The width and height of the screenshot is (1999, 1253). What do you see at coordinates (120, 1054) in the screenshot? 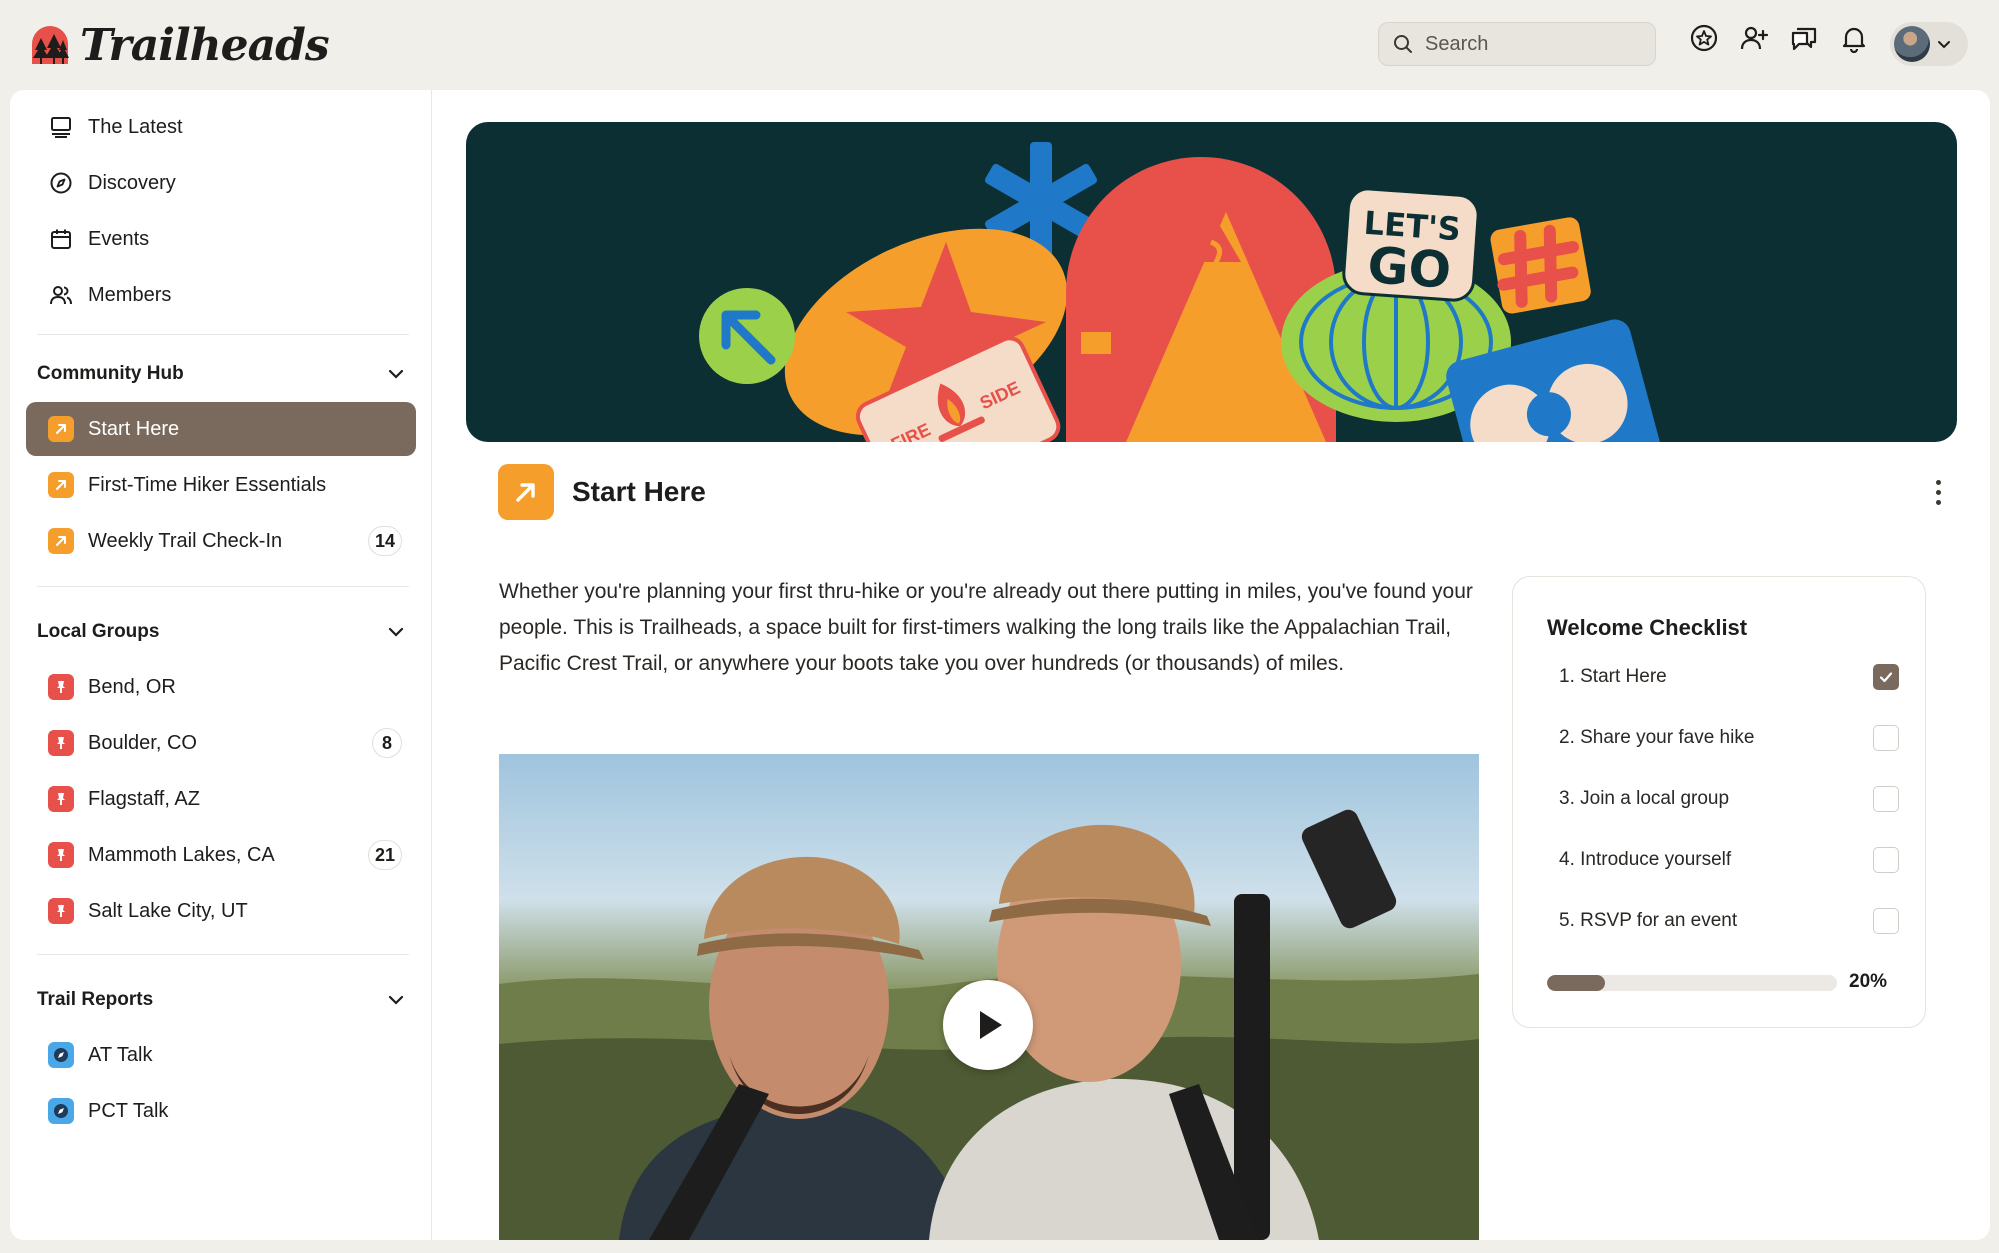
I see `sidebar-item-label: AT Talk` at bounding box center [120, 1054].